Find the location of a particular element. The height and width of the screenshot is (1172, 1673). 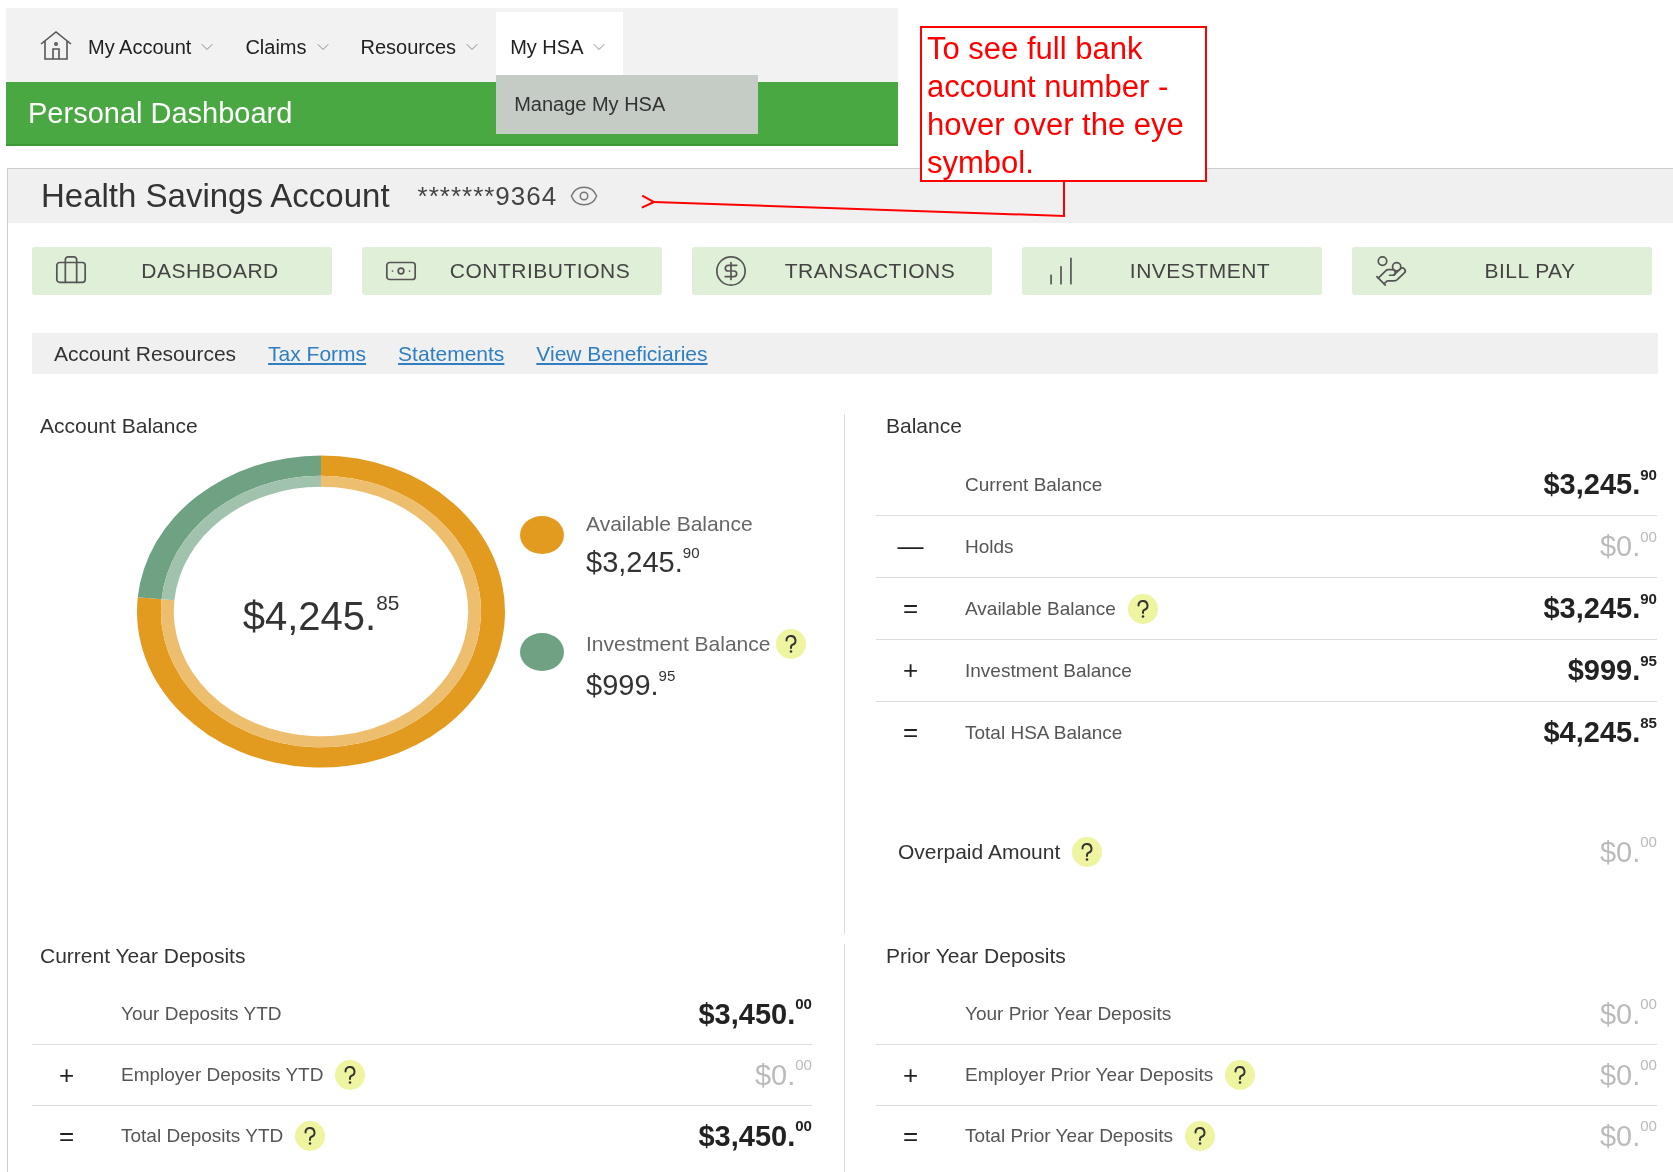

section-tab: TRANSACTIONS is located at coordinates (842, 271).